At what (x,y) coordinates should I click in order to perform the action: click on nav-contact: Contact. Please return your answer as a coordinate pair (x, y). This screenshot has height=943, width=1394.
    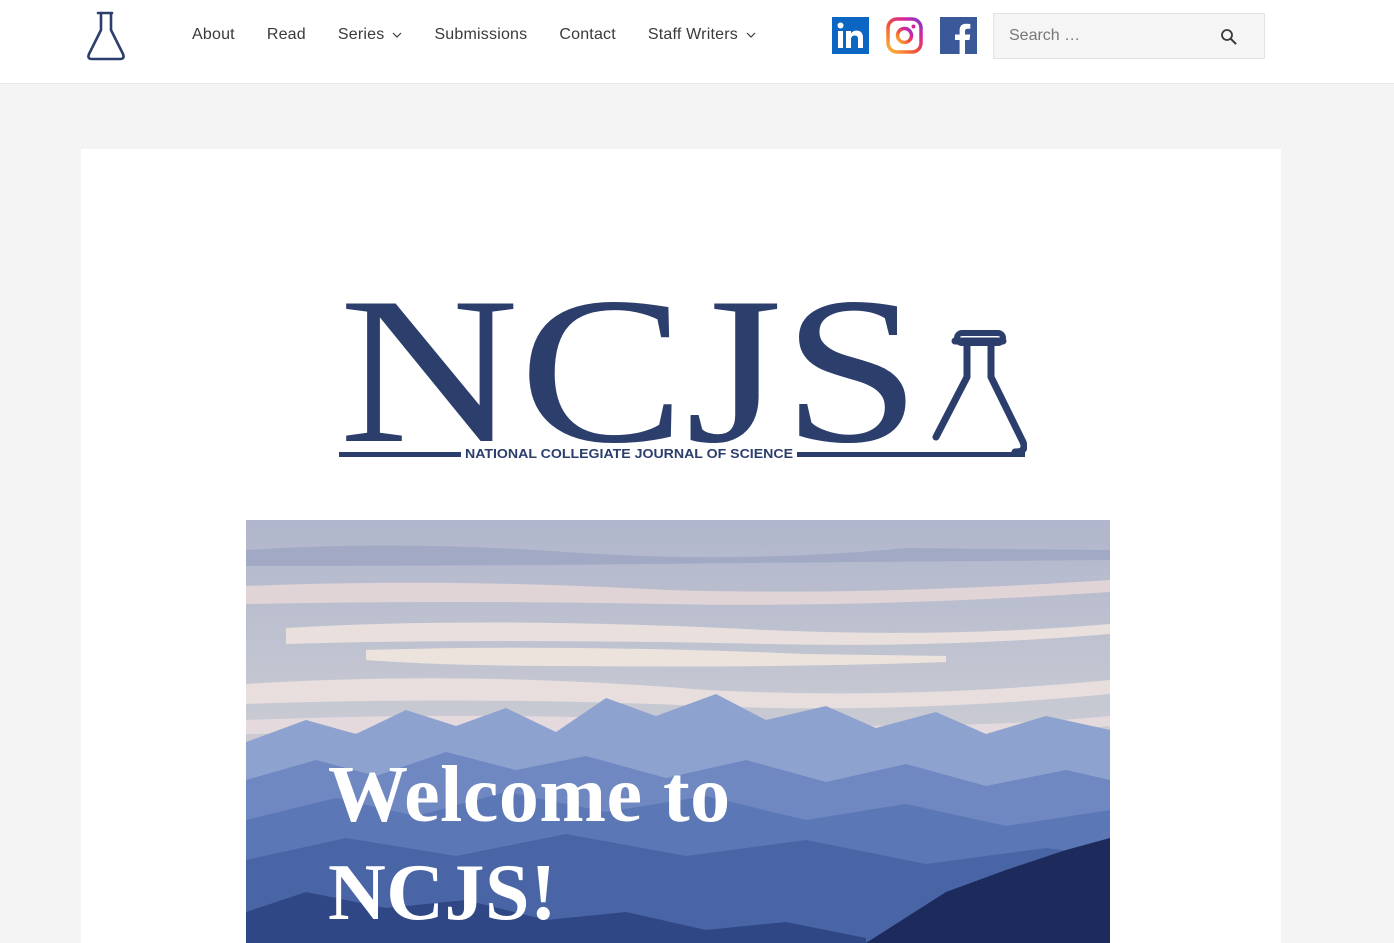
    Looking at the image, I should click on (587, 35).